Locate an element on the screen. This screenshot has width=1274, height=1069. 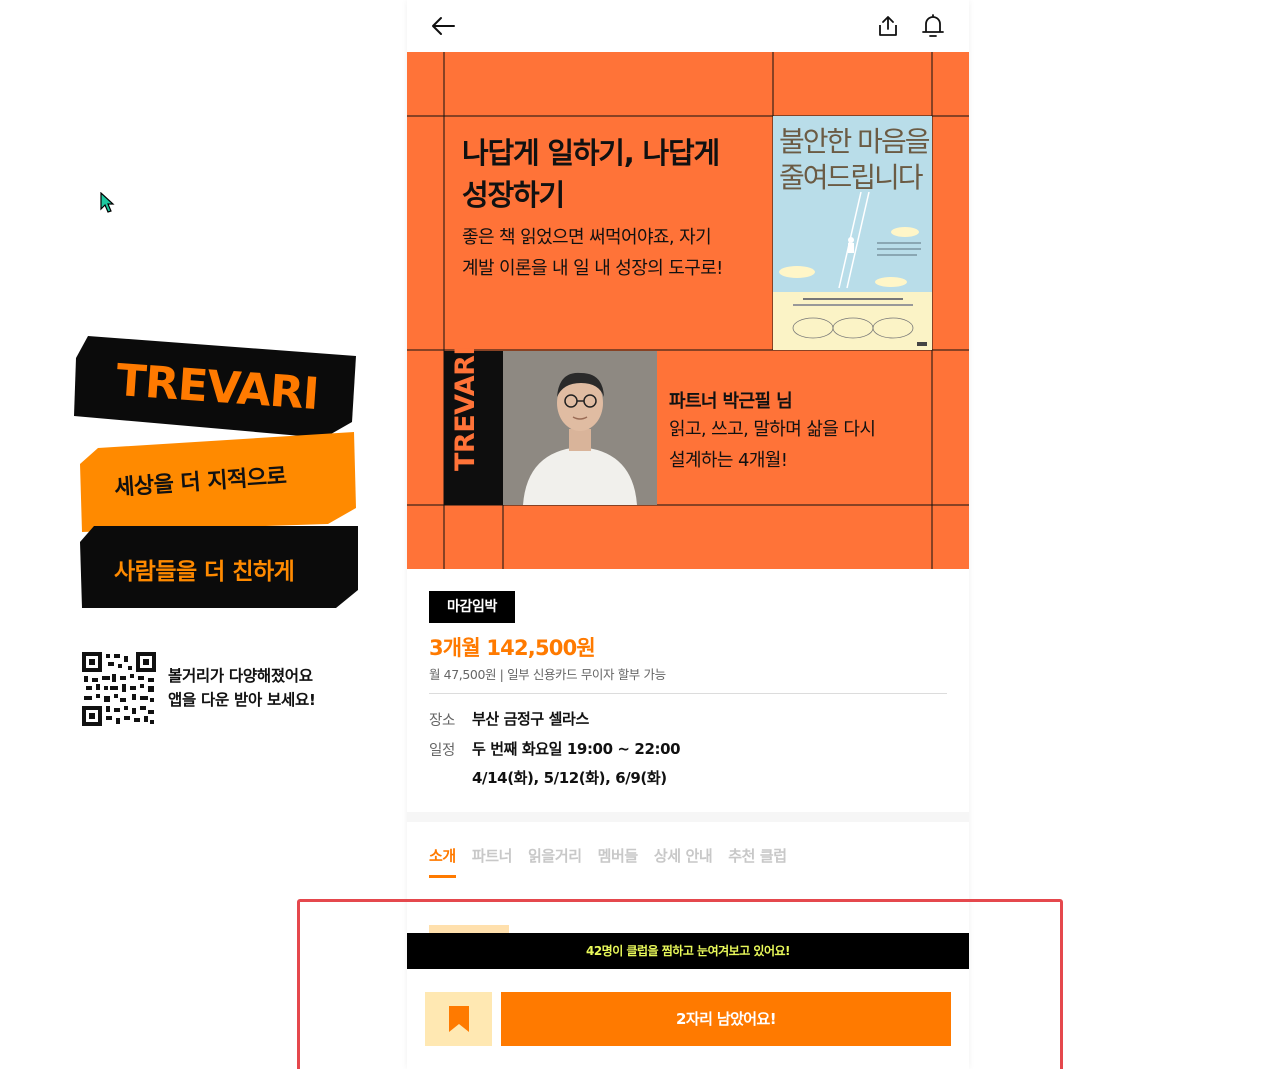
interest-banner: 42명이 클럽을 찜하고 눈여겨보고 있어요! is located at coordinates (688, 951).